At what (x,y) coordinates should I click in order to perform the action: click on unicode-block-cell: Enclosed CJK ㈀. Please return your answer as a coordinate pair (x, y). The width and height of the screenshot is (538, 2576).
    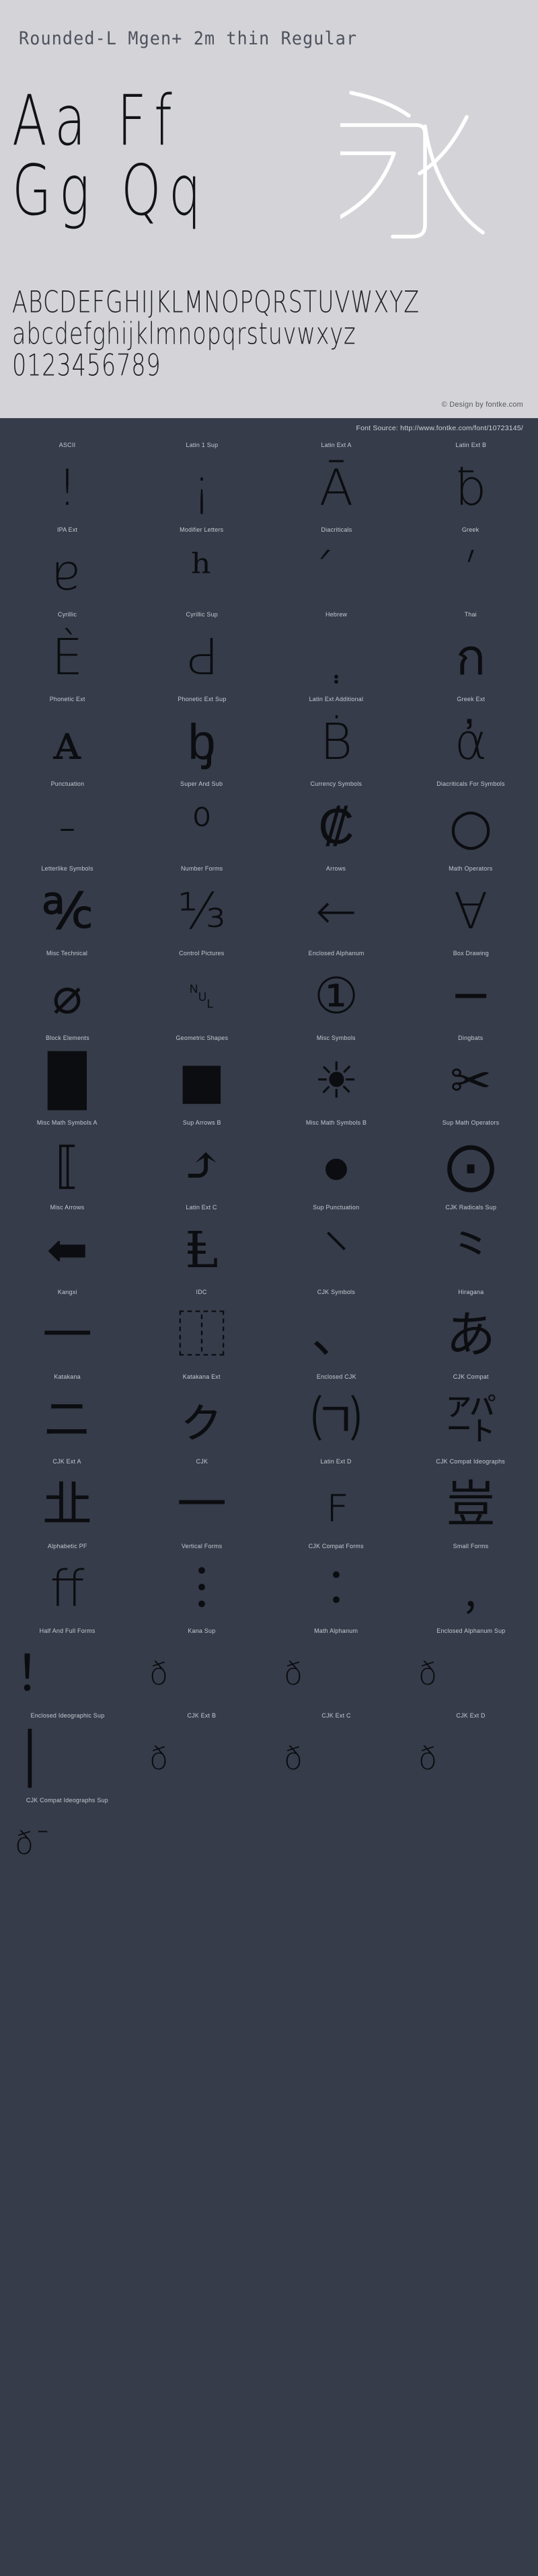
    Looking at the image, I should click on (336, 1412).